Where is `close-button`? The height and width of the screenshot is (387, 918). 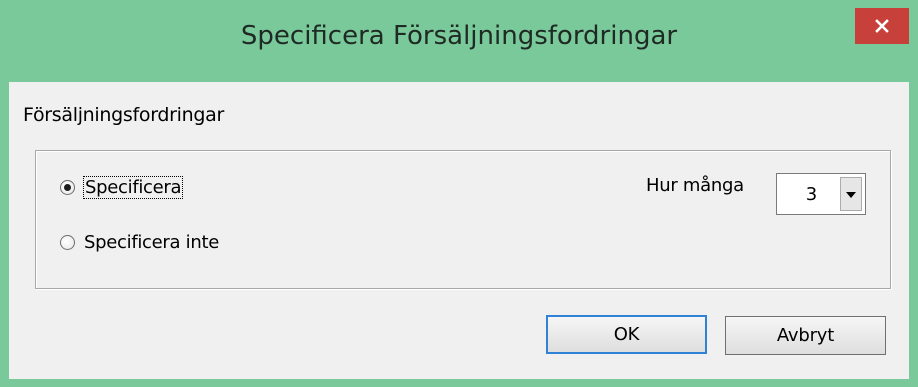
close-button is located at coordinates (882, 26).